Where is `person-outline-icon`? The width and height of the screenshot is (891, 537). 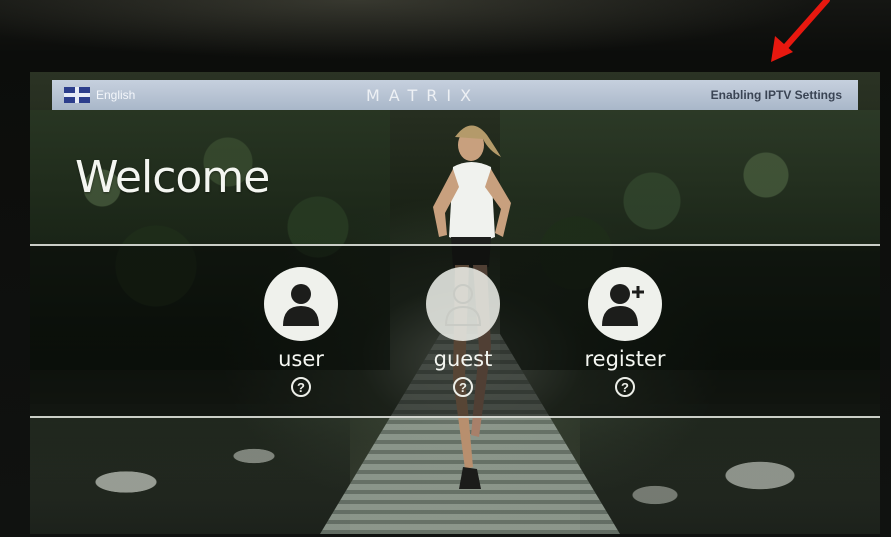 person-outline-icon is located at coordinates (463, 305).